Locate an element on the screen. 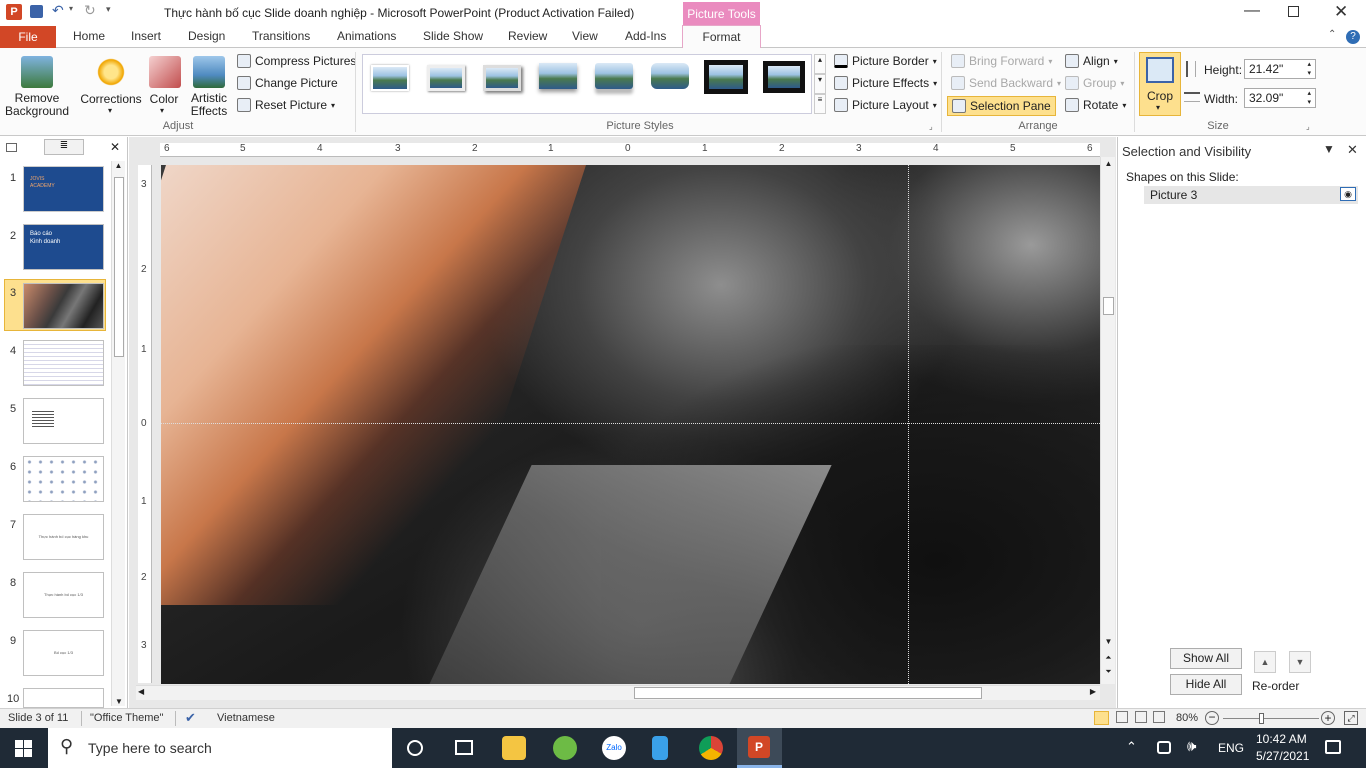 The height and width of the screenshot is (768, 1366). undo-icon: ↶ is located at coordinates (58, 10).